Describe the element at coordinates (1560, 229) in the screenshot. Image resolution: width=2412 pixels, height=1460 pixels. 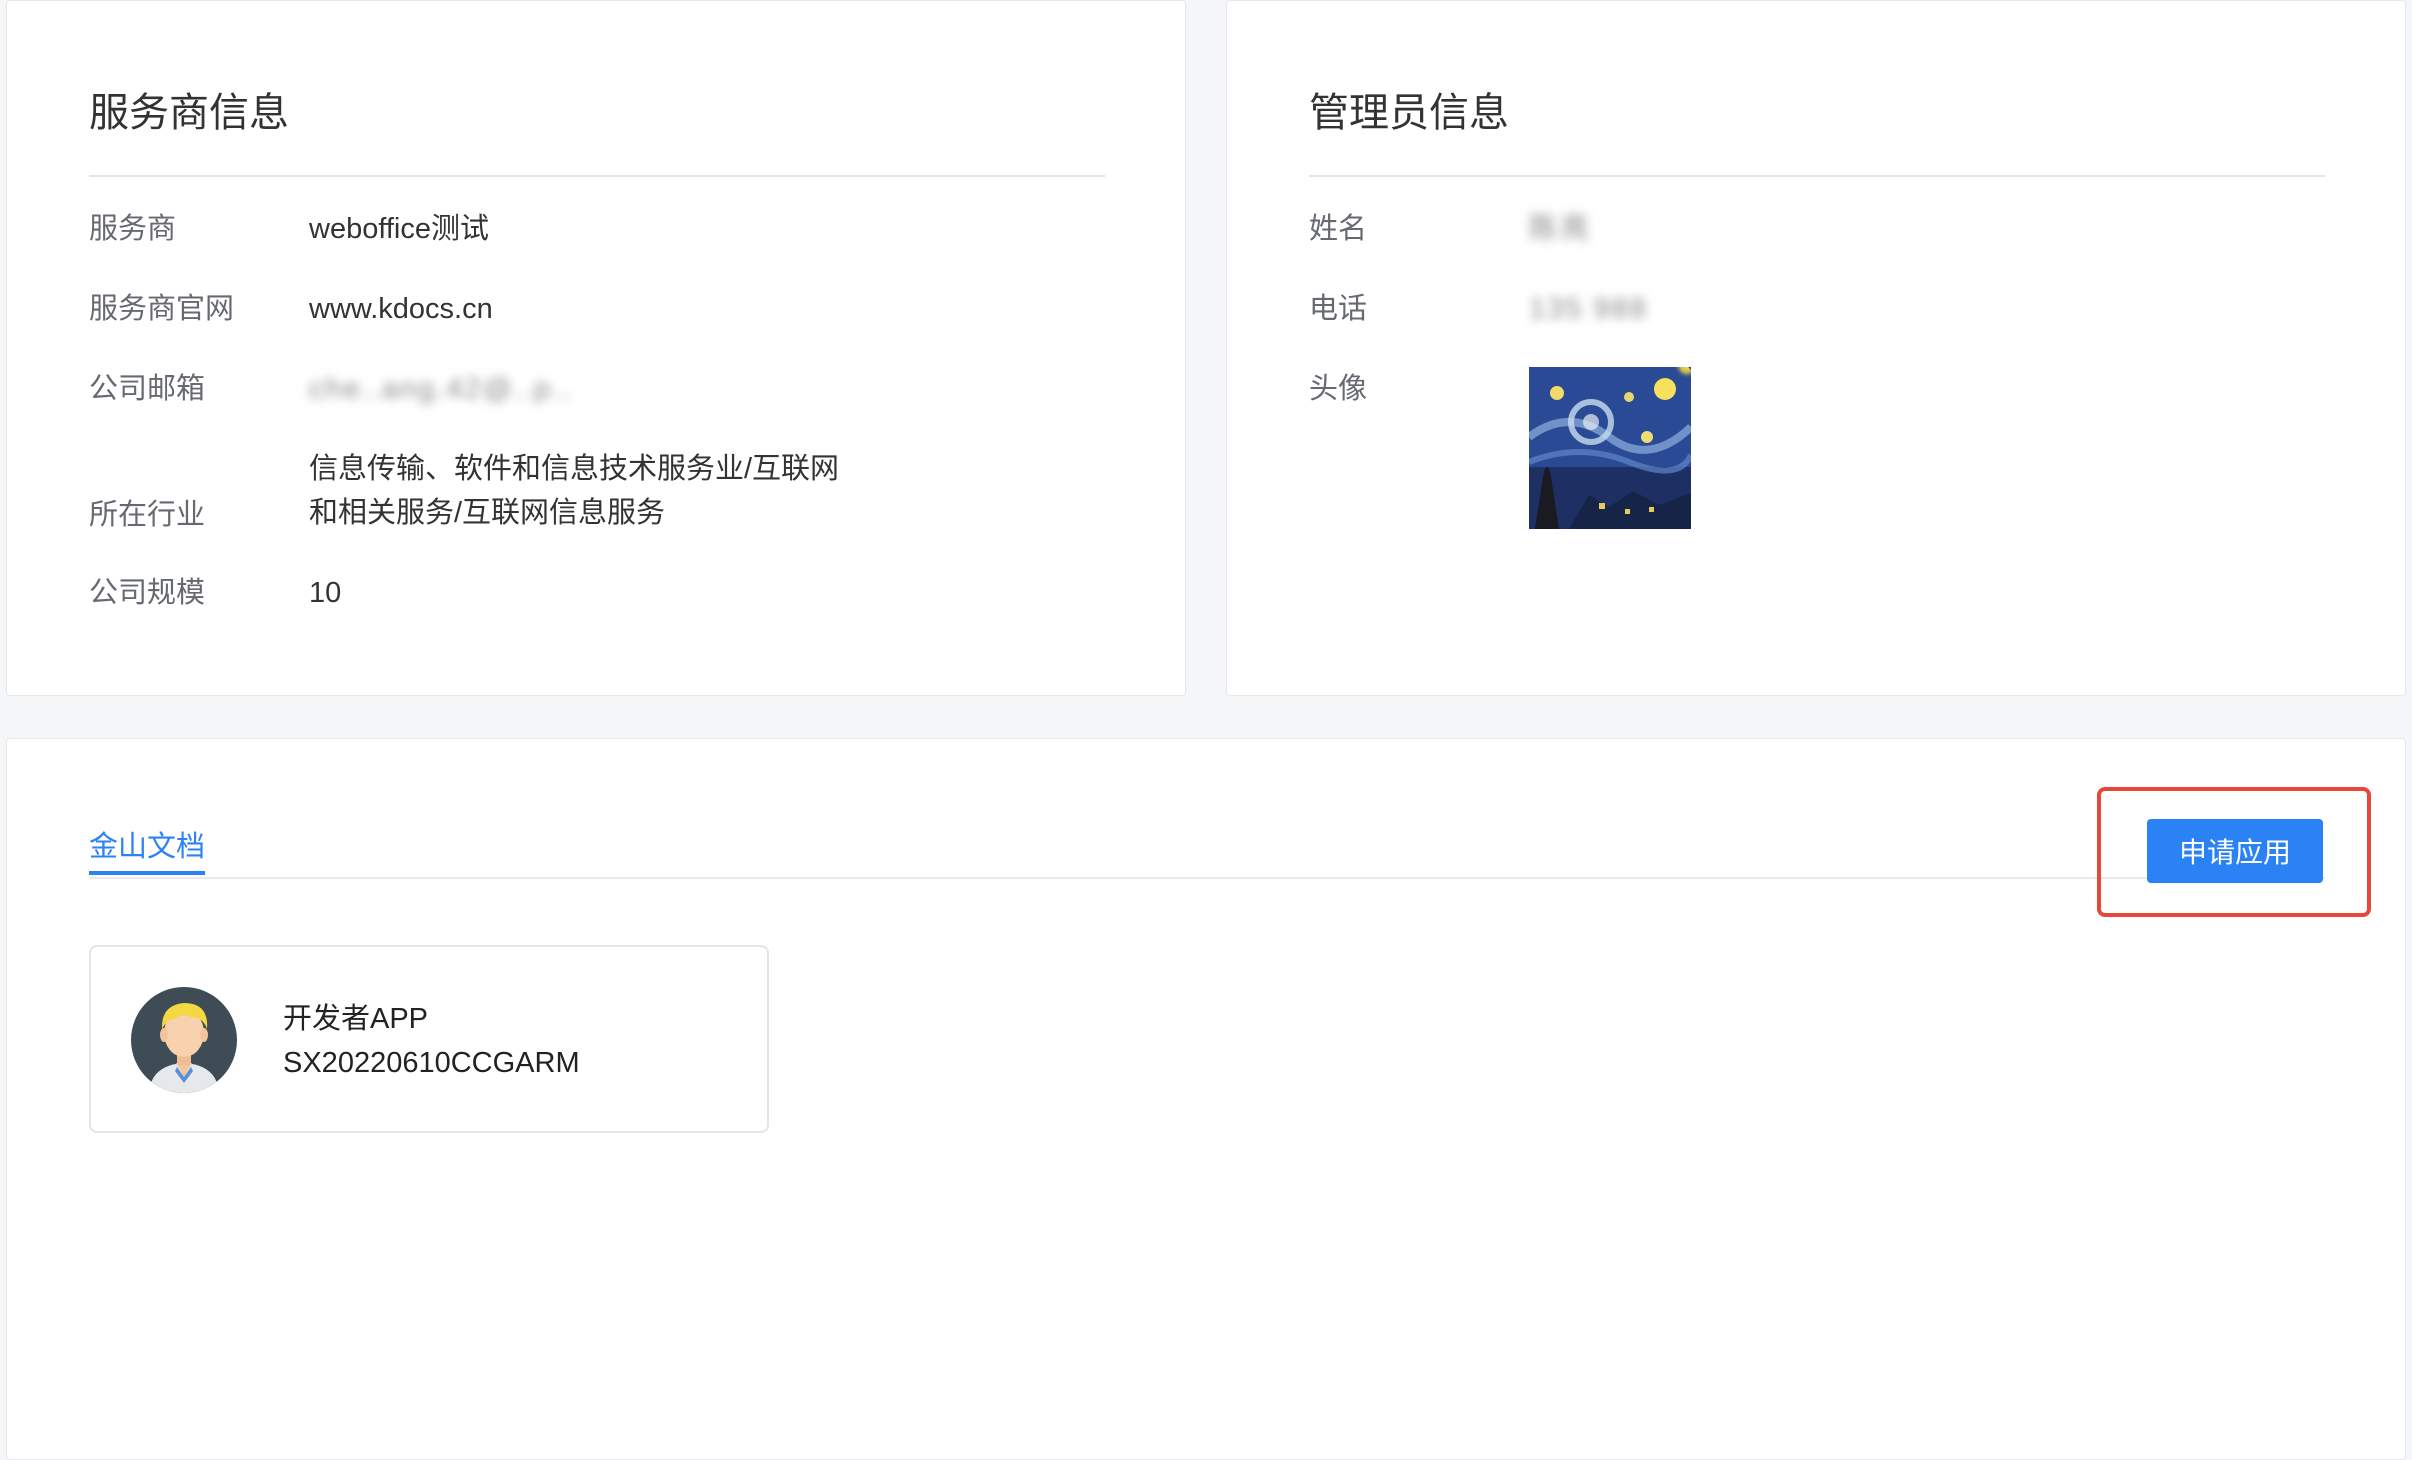
I see `name-value-redacted: 陈亮` at that location.